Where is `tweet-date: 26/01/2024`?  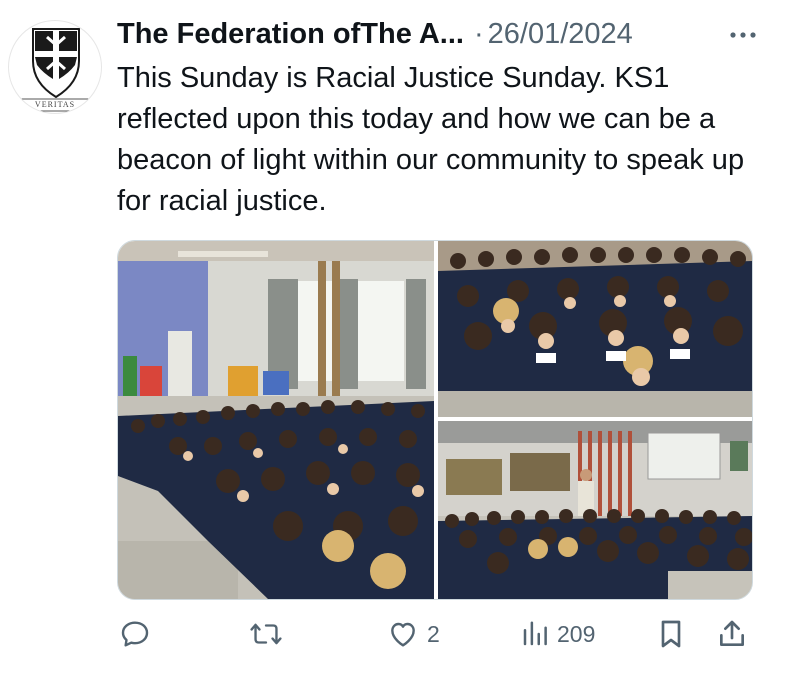 tweet-date: 26/01/2024 is located at coordinates (560, 34).